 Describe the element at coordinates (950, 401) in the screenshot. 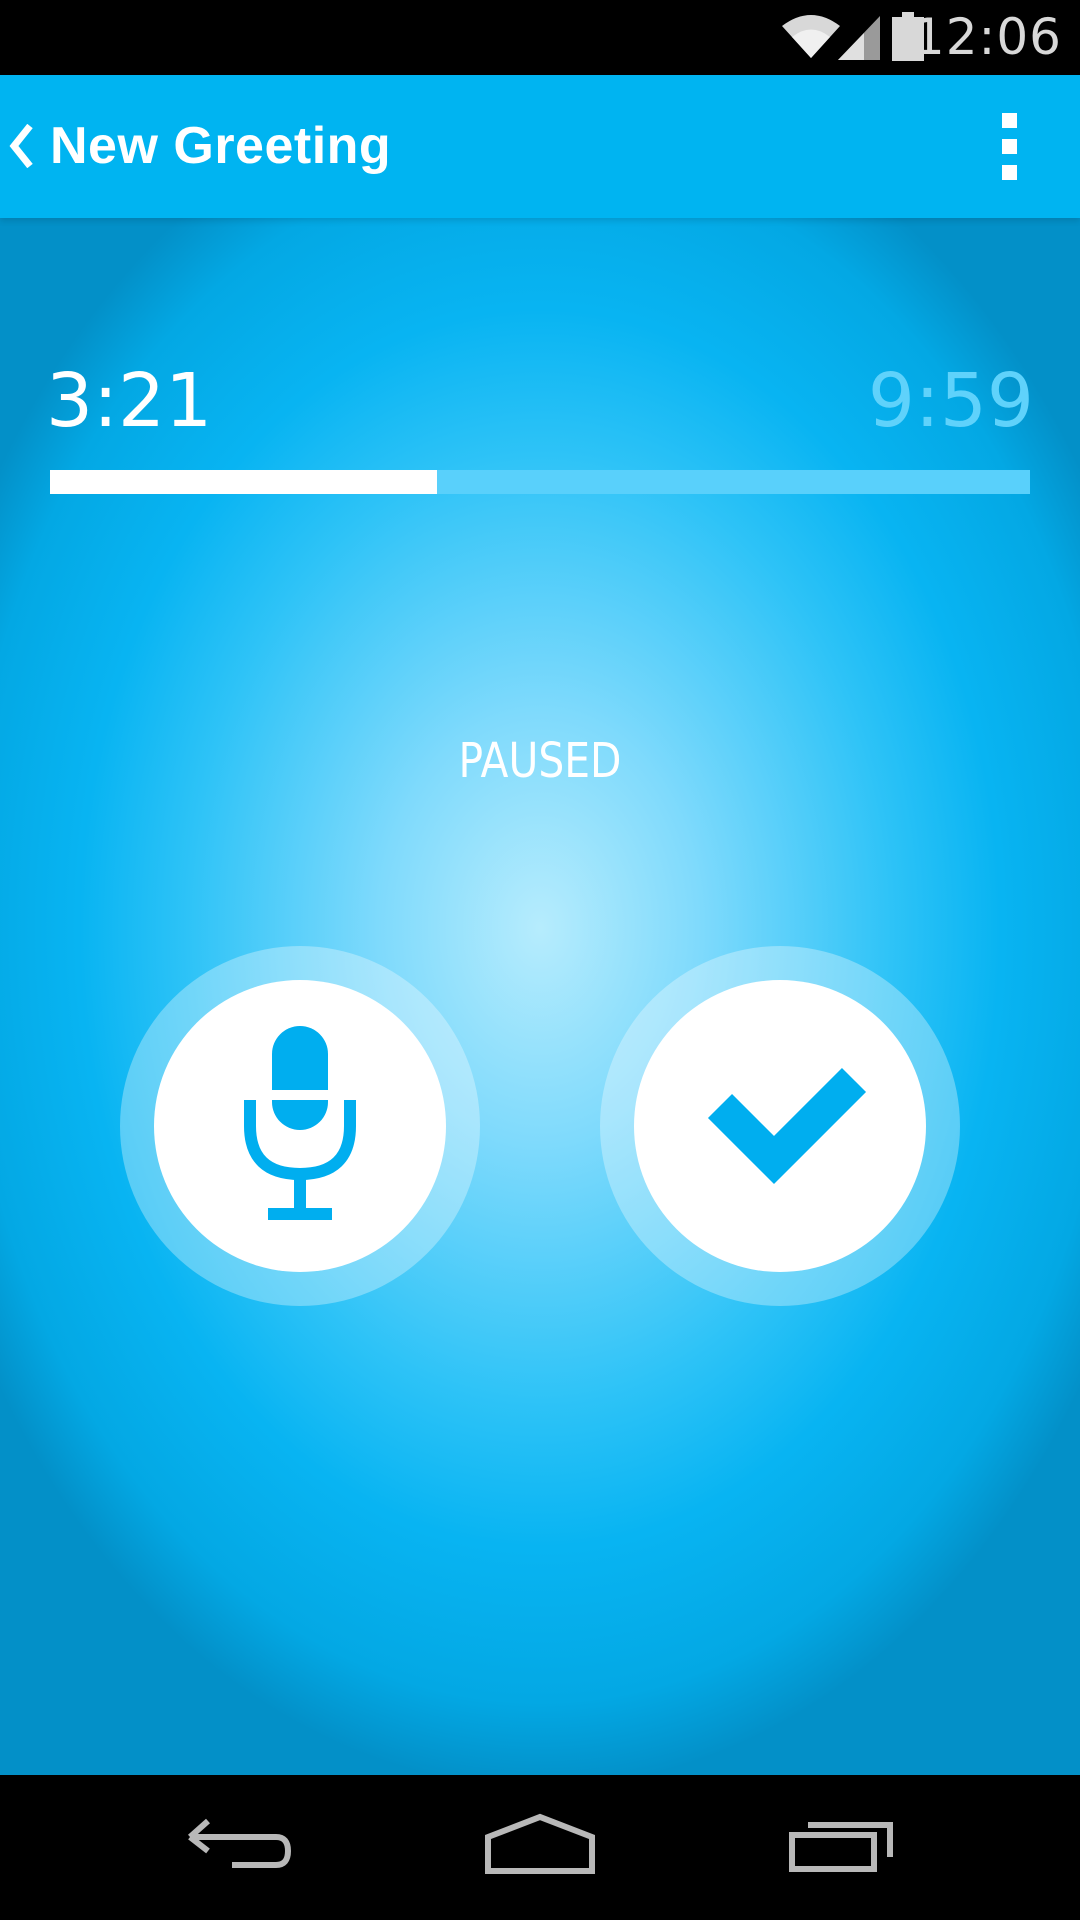

I see `max-time: 9:59` at that location.